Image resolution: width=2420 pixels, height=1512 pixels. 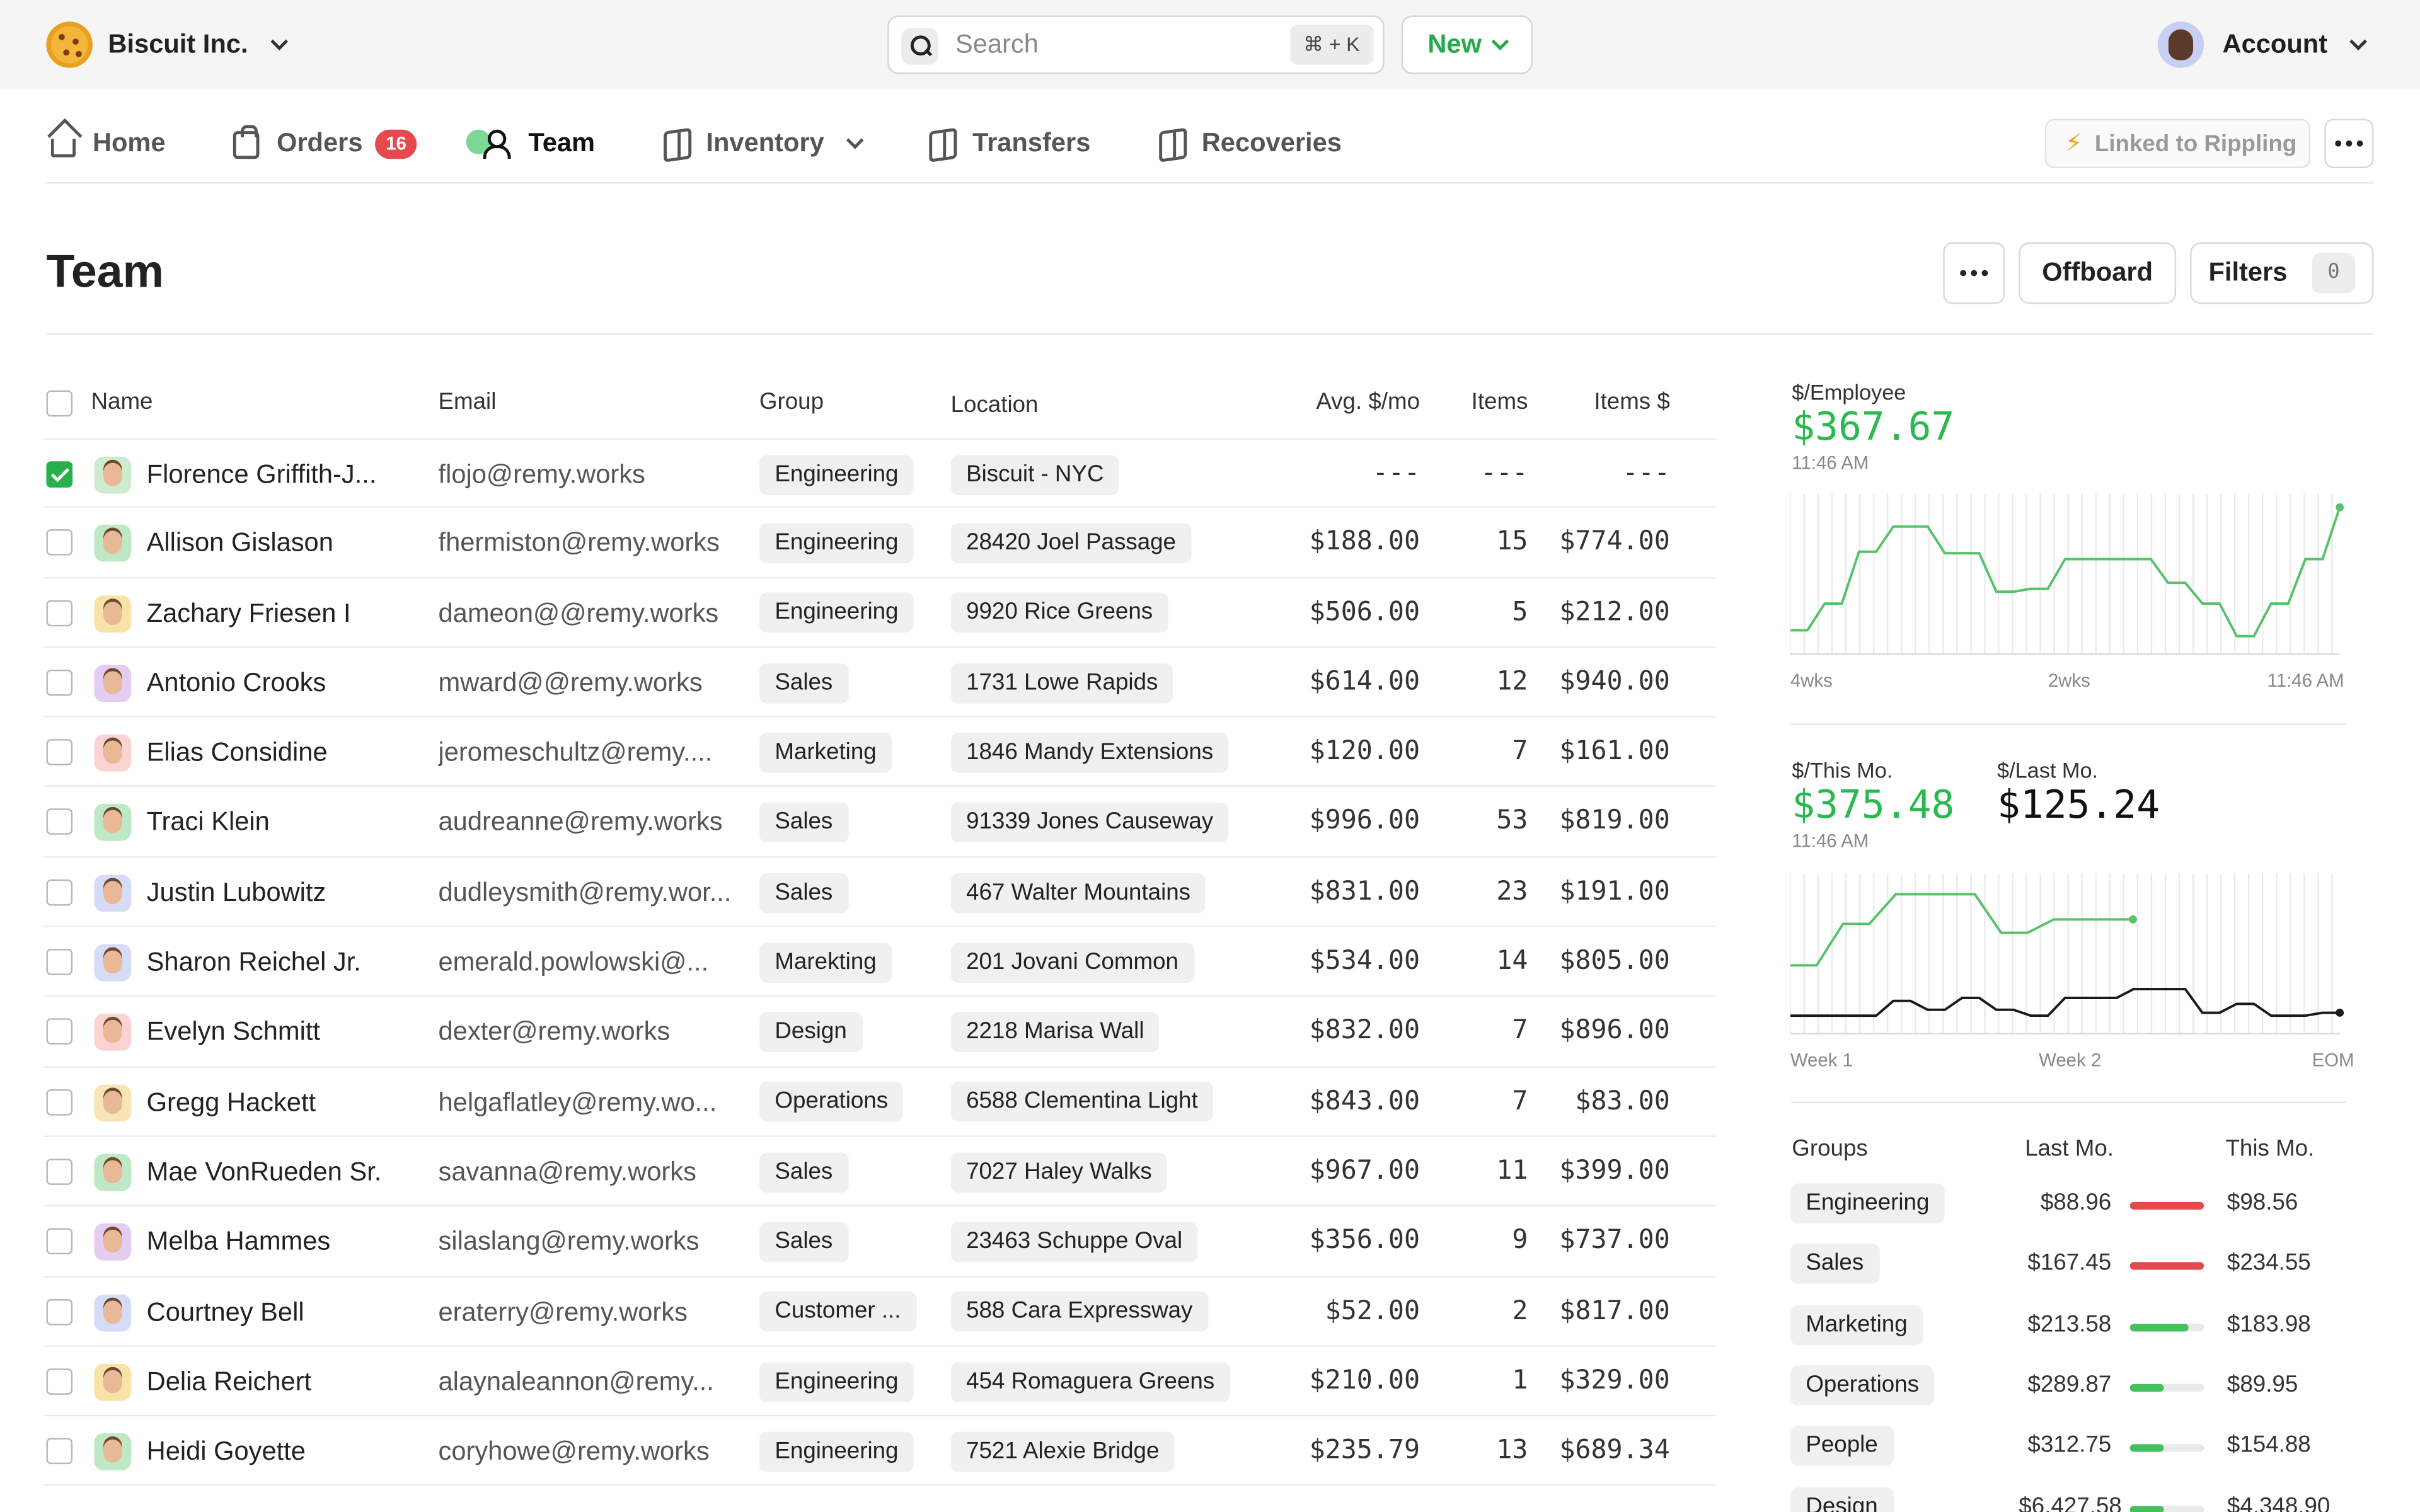 I want to click on account-menu: Account, so click(x=2262, y=44).